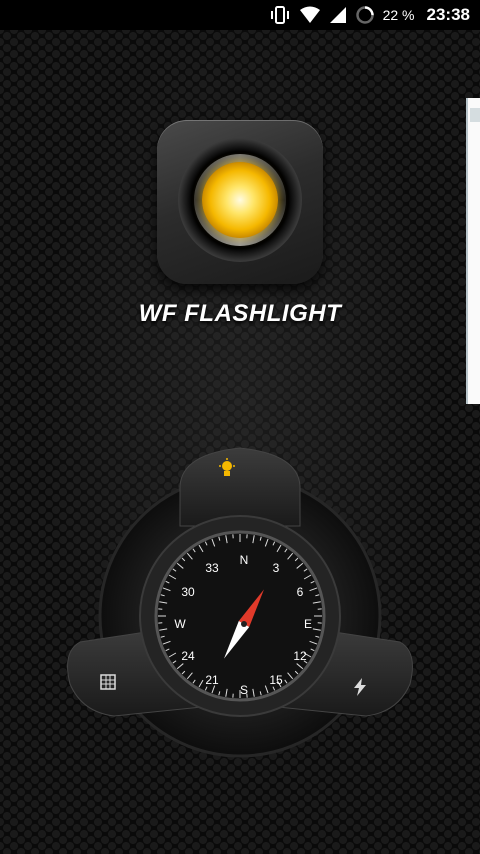  I want to click on side-panel-edge, so click(473, 251).